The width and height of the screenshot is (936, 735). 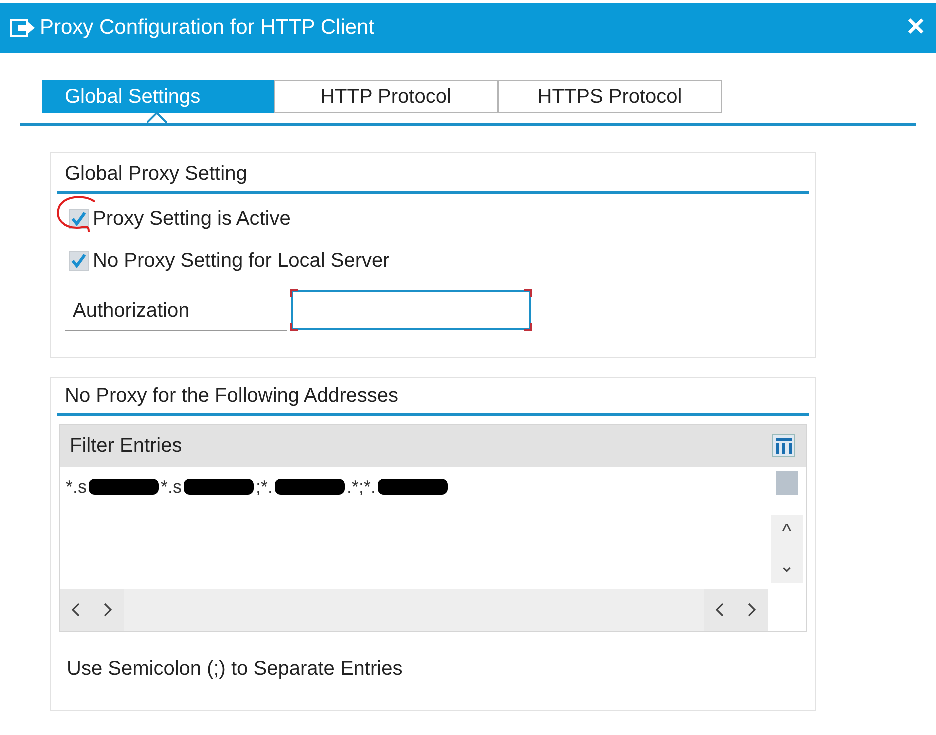 I want to click on field-label: Authorization, so click(x=176, y=309).